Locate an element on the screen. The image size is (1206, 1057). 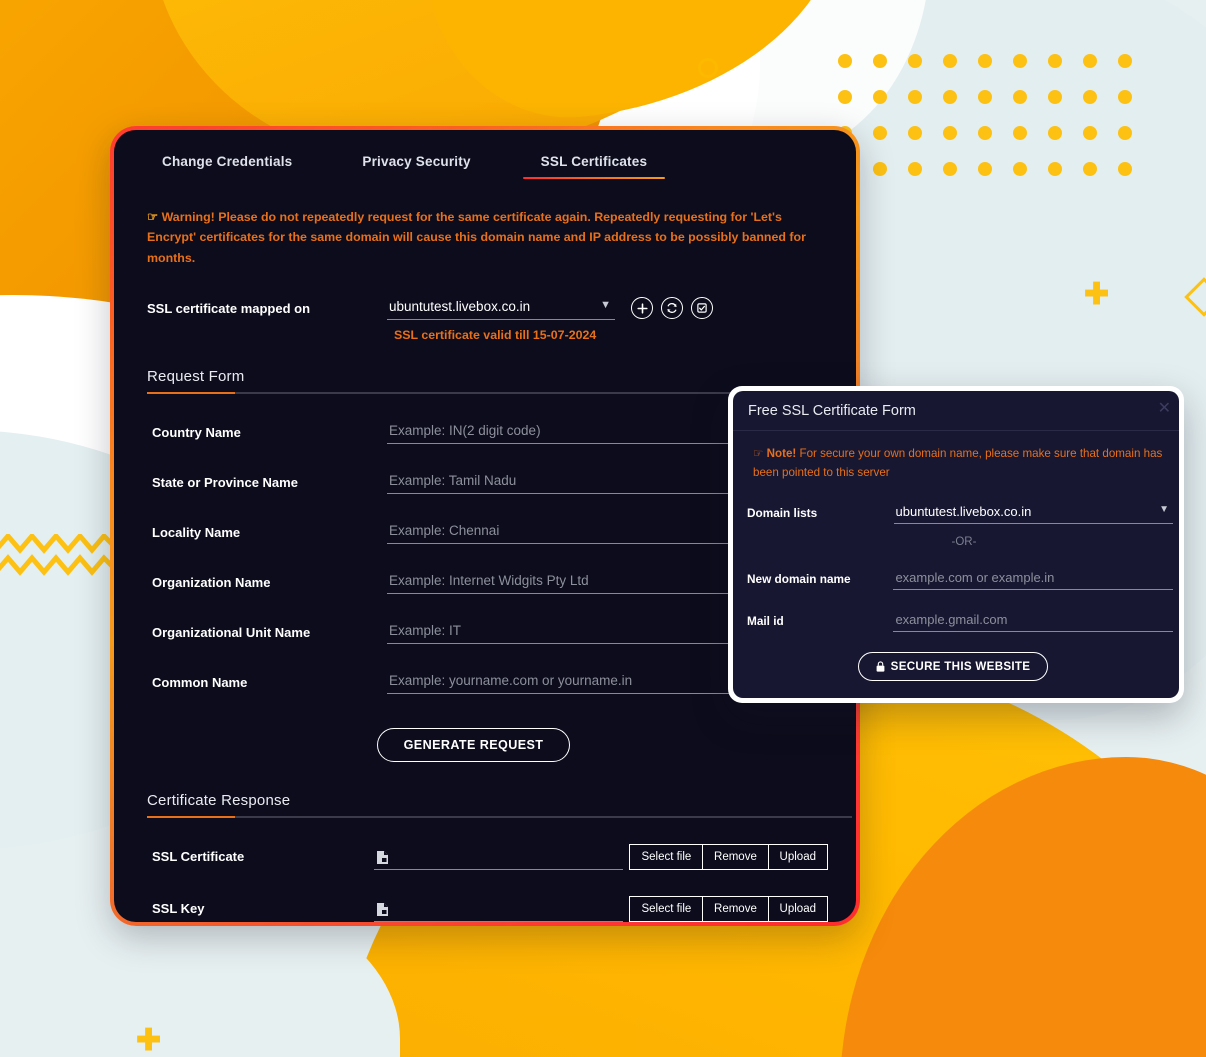
field-row-organization: Organization Name is located at coordinates (483, 582).